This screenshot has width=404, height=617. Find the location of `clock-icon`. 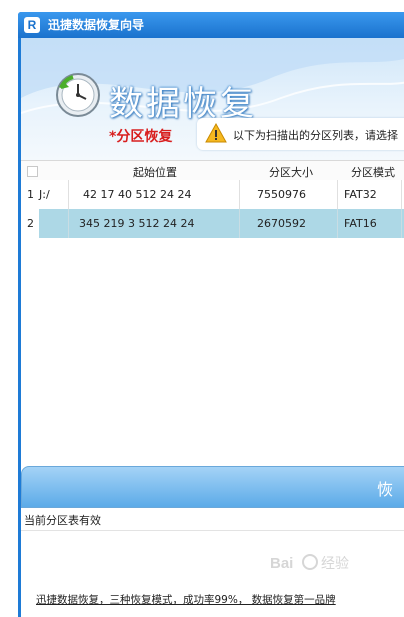

clock-icon is located at coordinates (78, 95).